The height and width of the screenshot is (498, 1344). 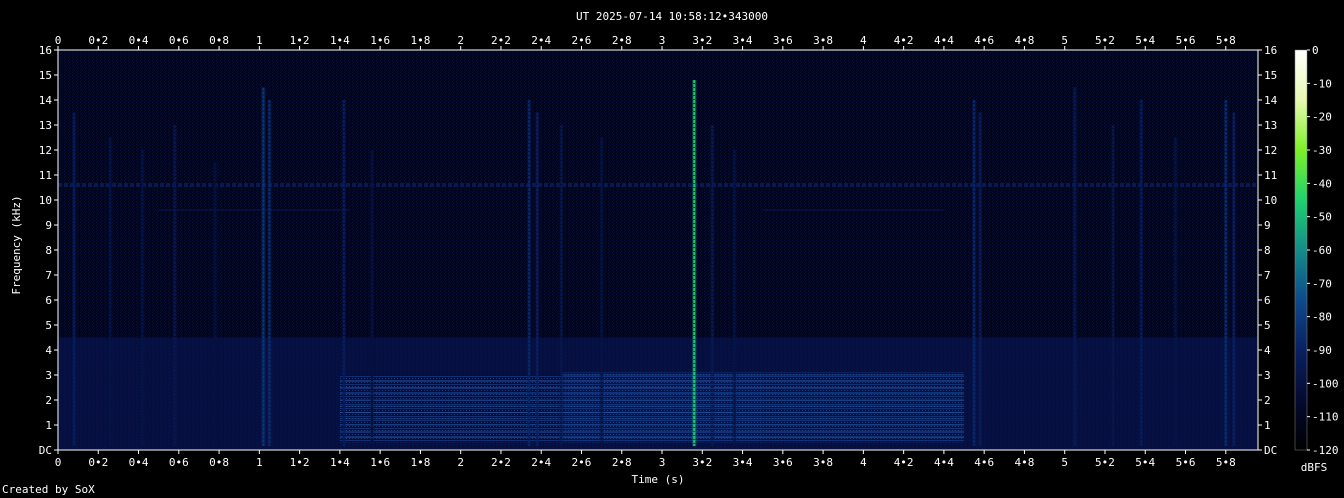 What do you see at coordinates (380, 40) in the screenshot?
I see `x-tick-label-top: 1•6` at bounding box center [380, 40].